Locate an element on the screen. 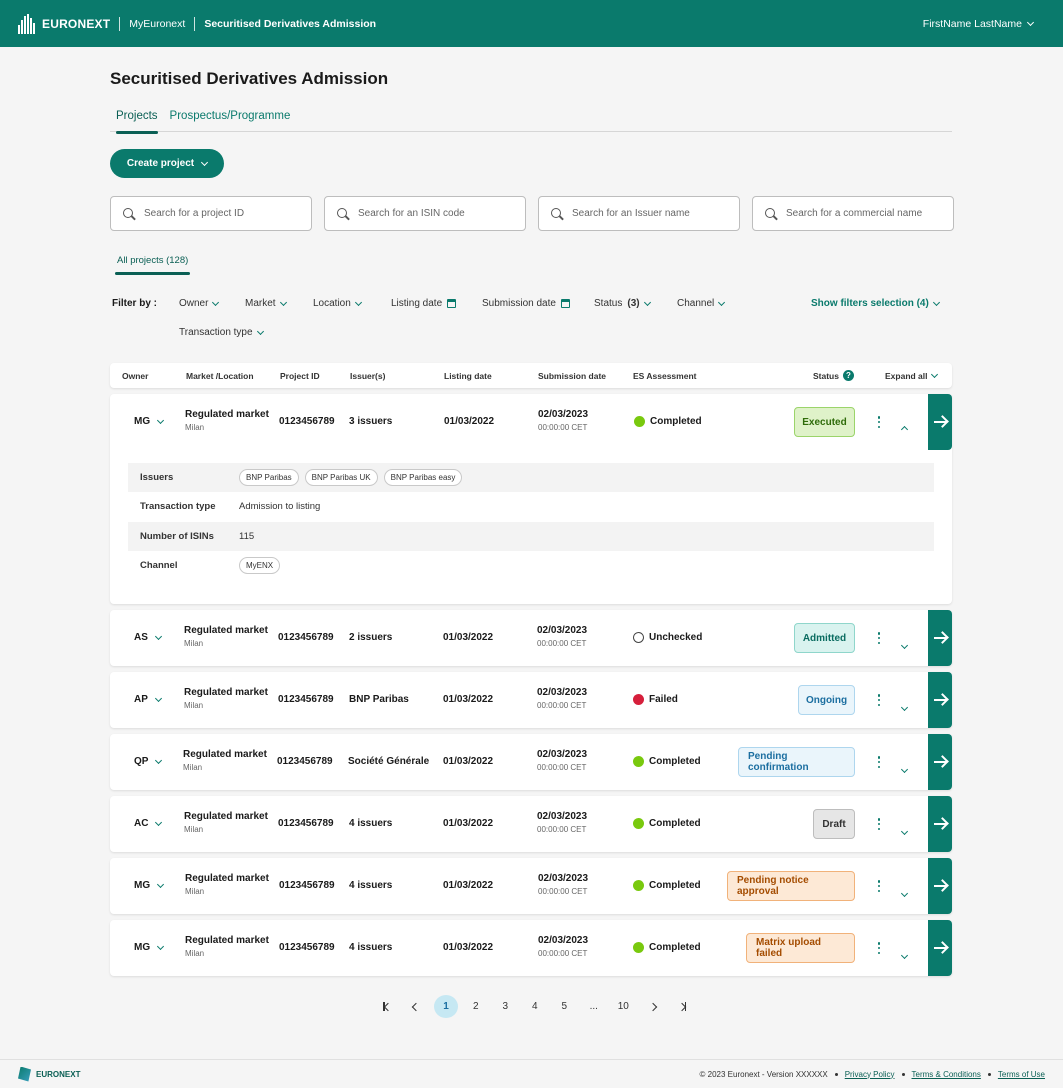 This screenshot has width=1063, height=1088. terms-conditions-link: Terms & Conditions is located at coordinates (946, 1074).